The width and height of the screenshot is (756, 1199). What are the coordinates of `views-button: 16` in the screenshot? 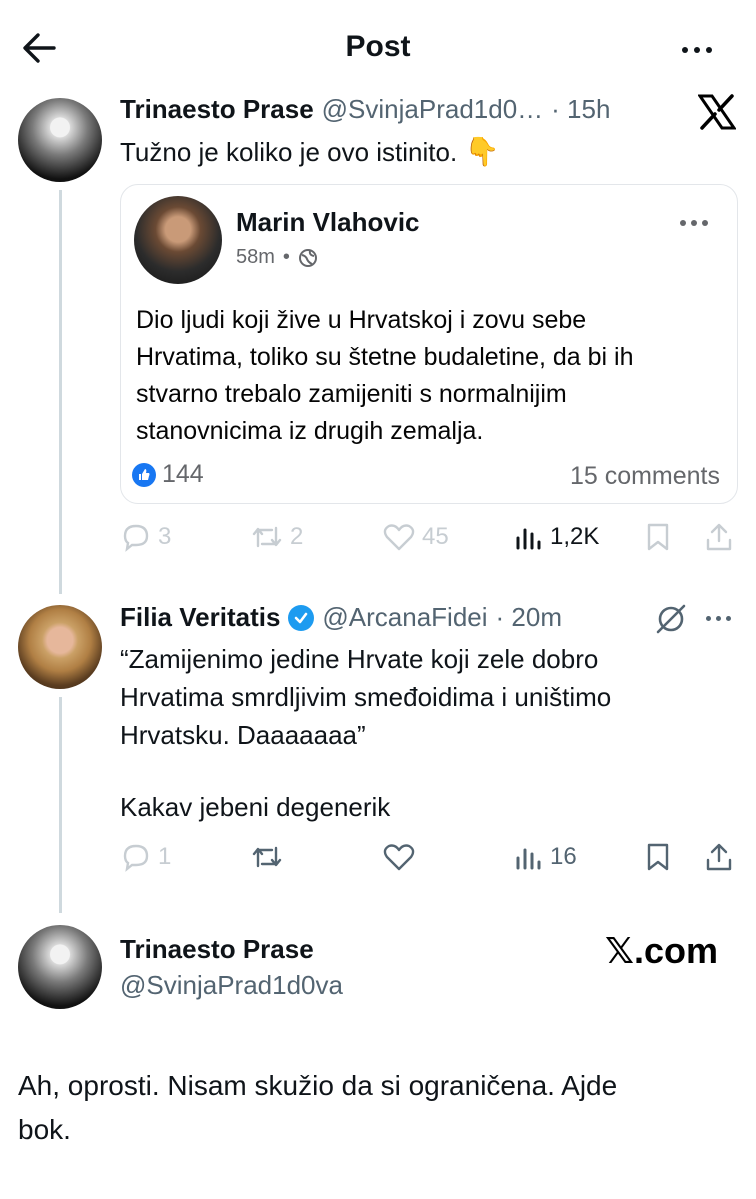 It's located at (545, 857).